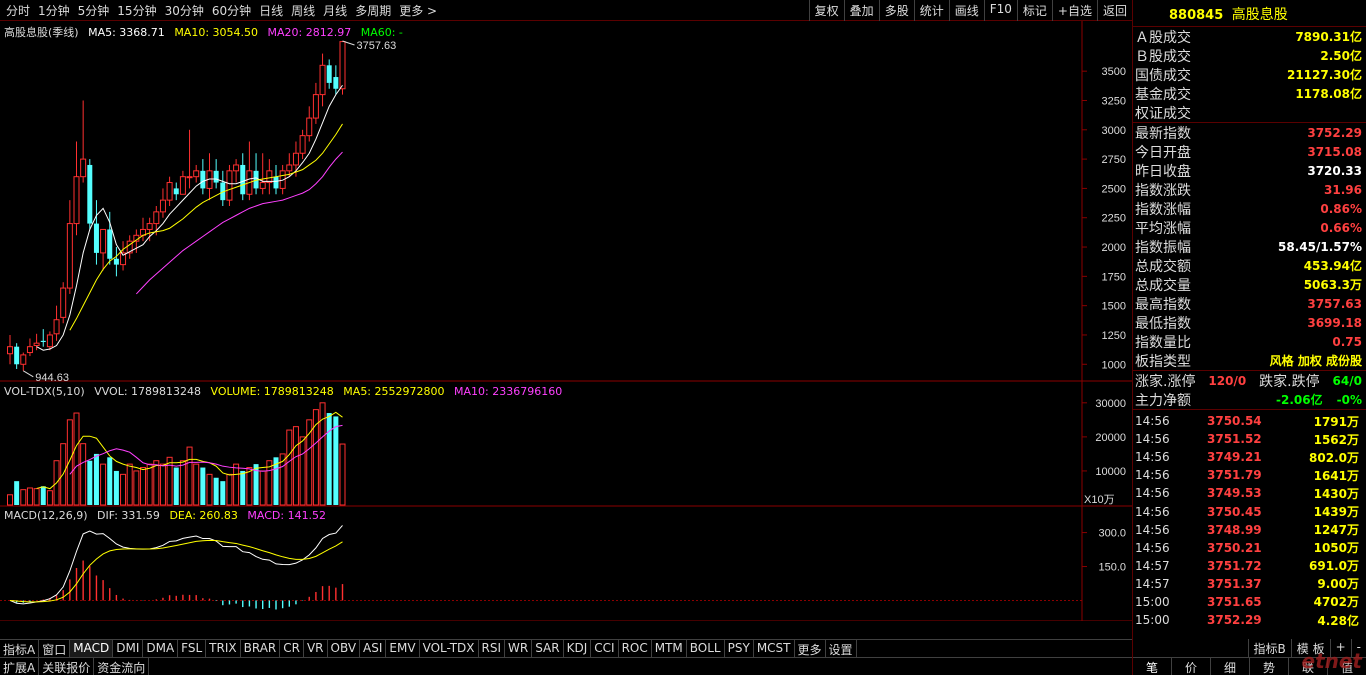 This screenshot has width=1366, height=675. I want to click on period-tab-4: 30分钟, so click(184, 10).